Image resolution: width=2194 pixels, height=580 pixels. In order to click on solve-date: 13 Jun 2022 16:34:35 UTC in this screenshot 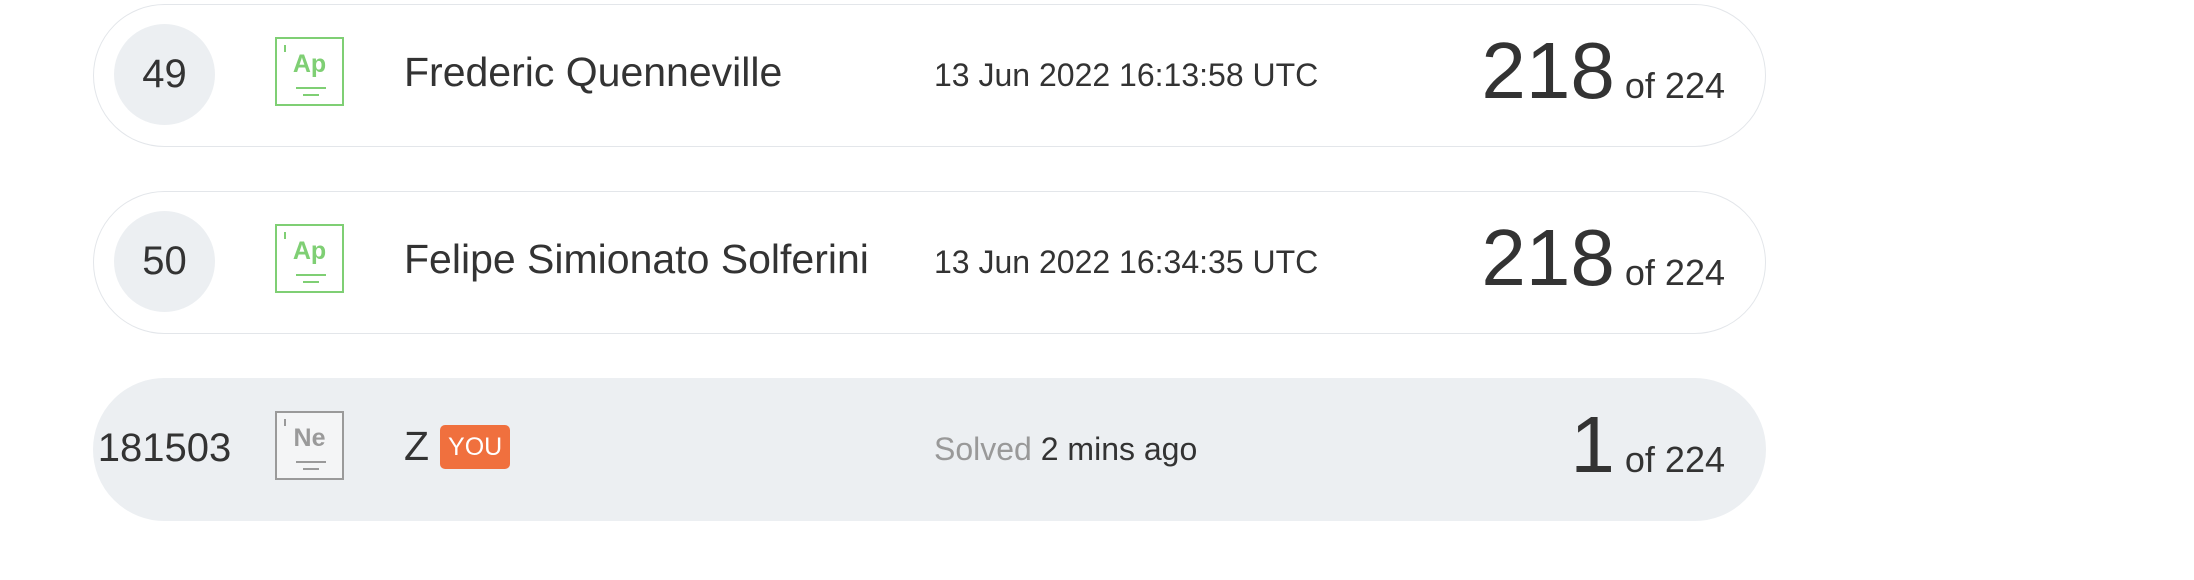, I will do `click(1126, 262)`.